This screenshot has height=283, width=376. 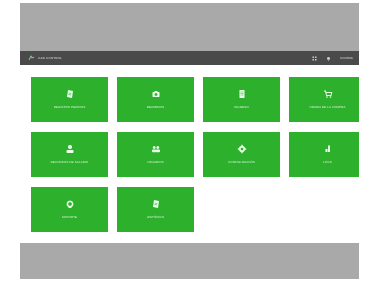 What do you see at coordinates (156, 204) in the screenshot?
I see `notebook-icon` at bounding box center [156, 204].